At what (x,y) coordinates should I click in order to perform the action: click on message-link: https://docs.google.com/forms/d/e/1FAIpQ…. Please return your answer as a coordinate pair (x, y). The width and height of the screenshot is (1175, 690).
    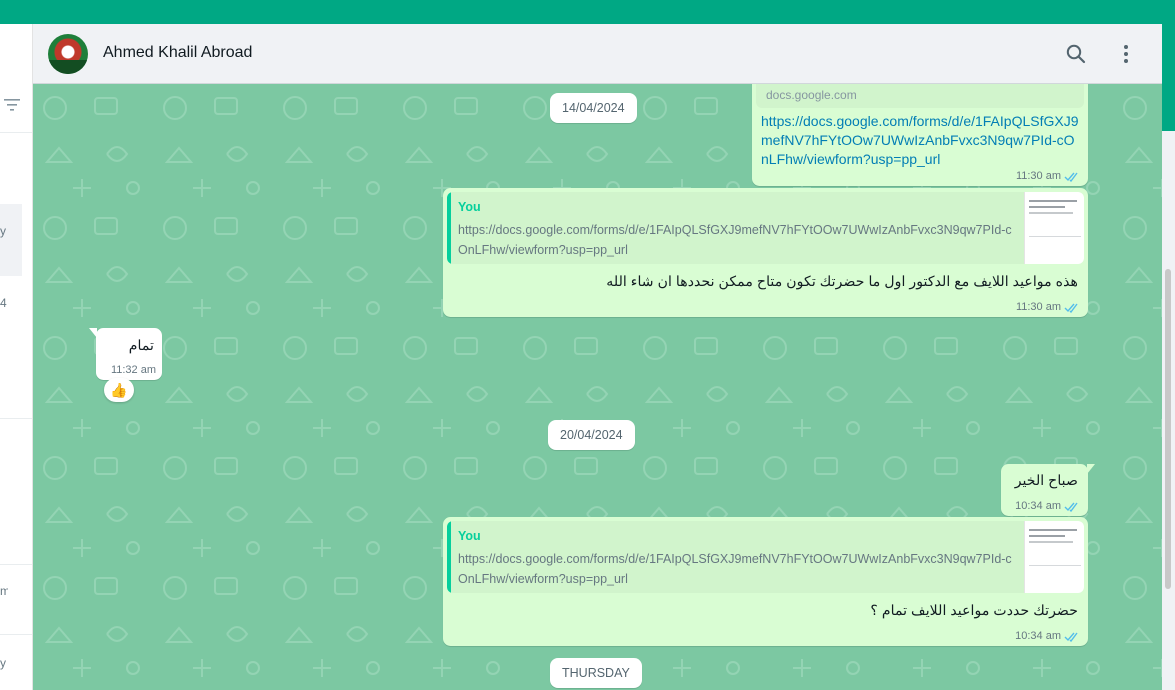
    Looking at the image, I should click on (921, 140).